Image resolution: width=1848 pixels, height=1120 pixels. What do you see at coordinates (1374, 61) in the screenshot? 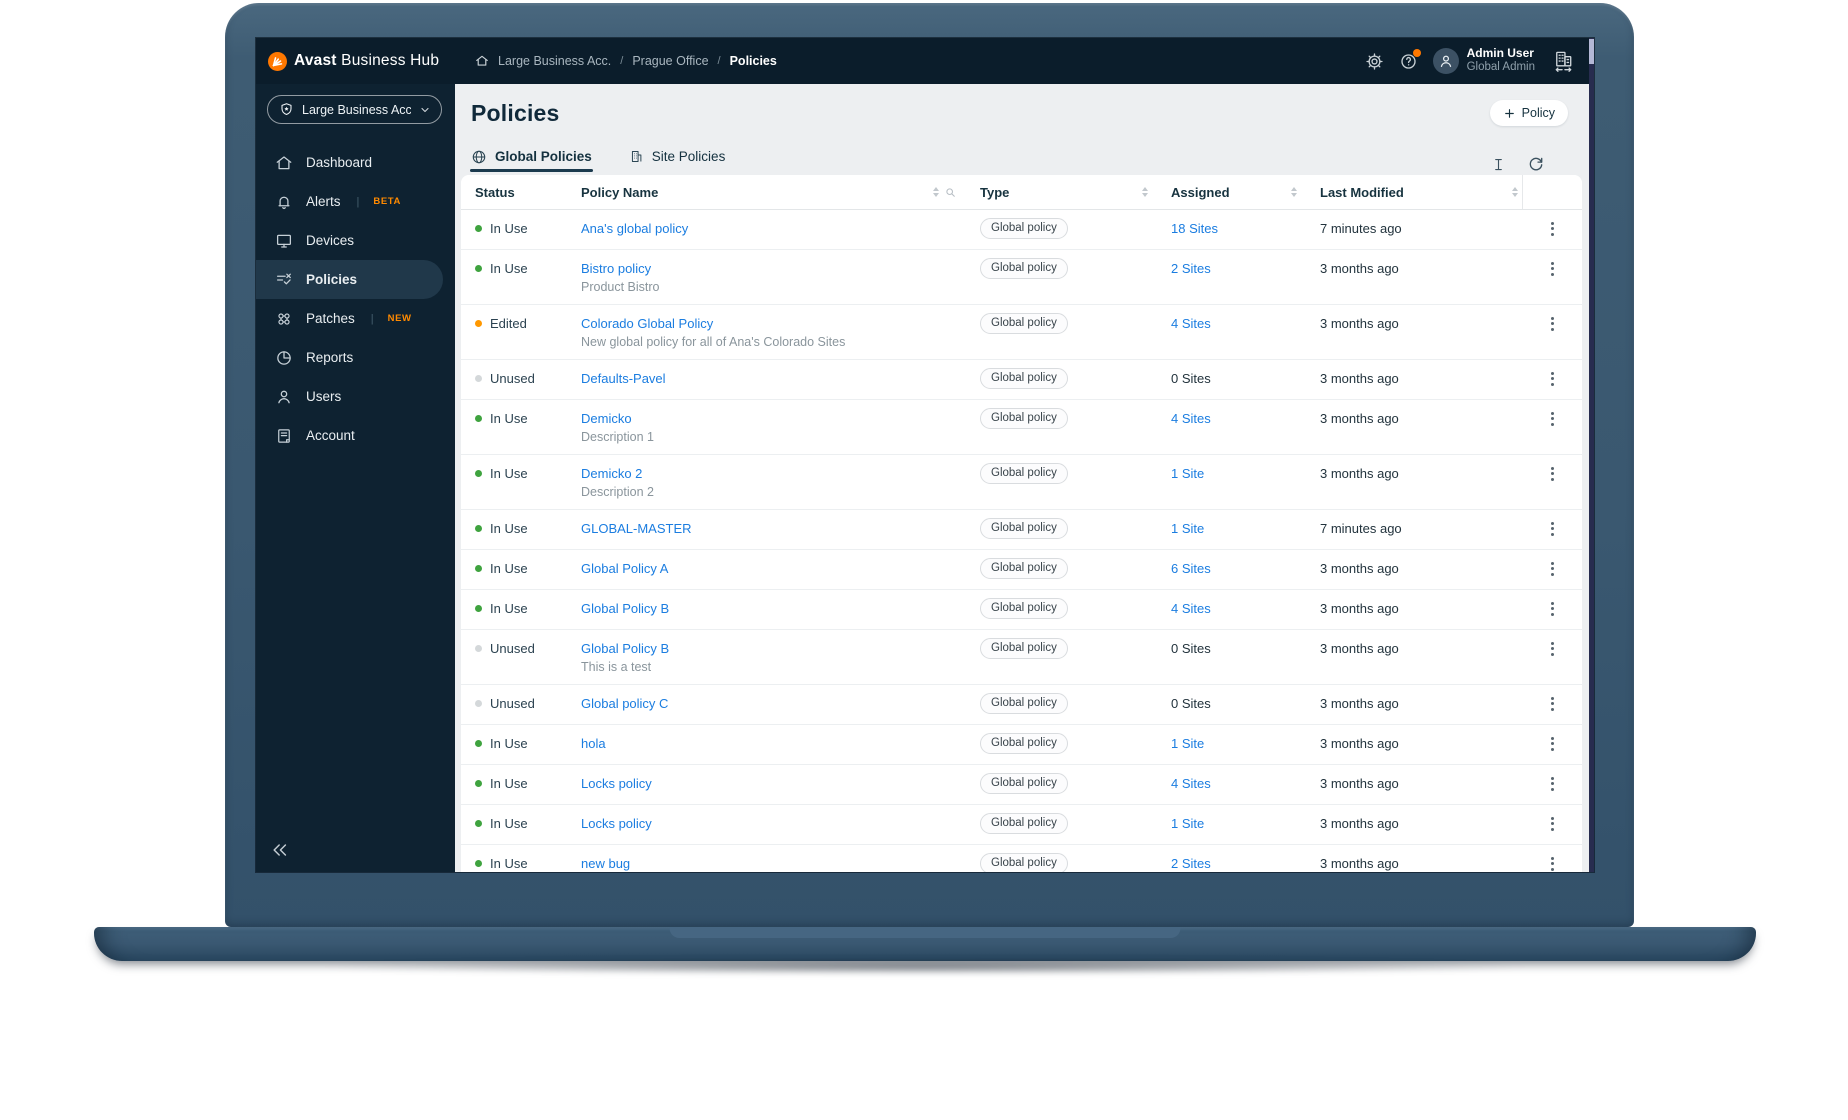
I see `gear-icon` at bounding box center [1374, 61].